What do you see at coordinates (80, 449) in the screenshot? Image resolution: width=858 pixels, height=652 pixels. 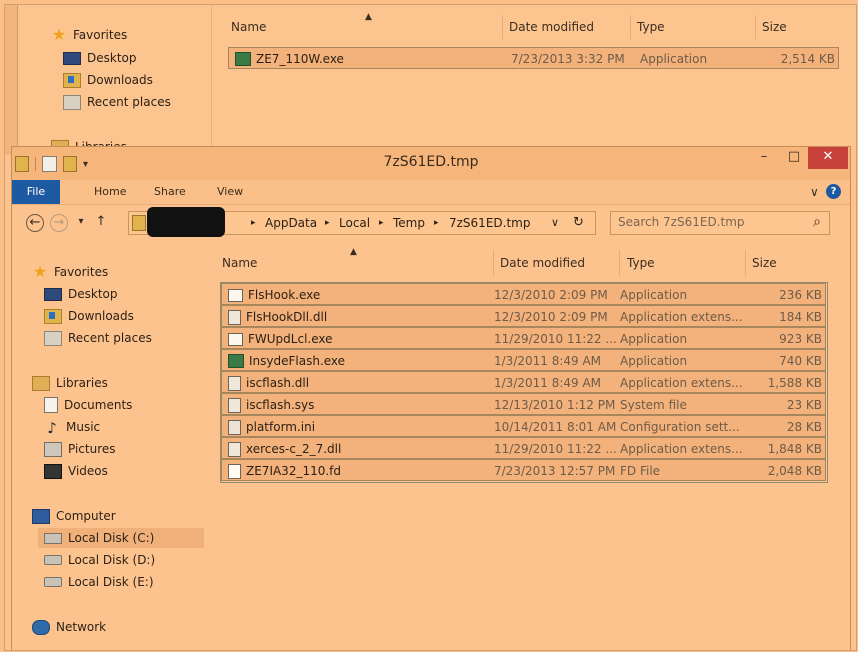 I see `nav-item-pictures: Pictures` at bounding box center [80, 449].